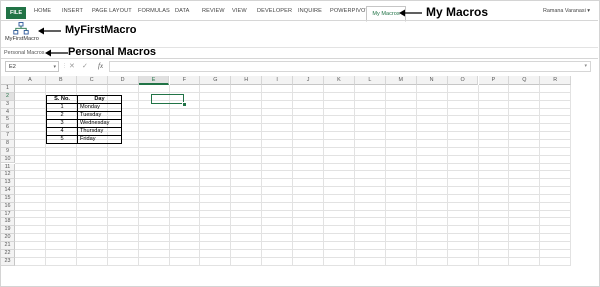 The width and height of the screenshot is (600, 287). Describe the element at coordinates (8, 80) in the screenshot. I see `select-all-corner` at that location.